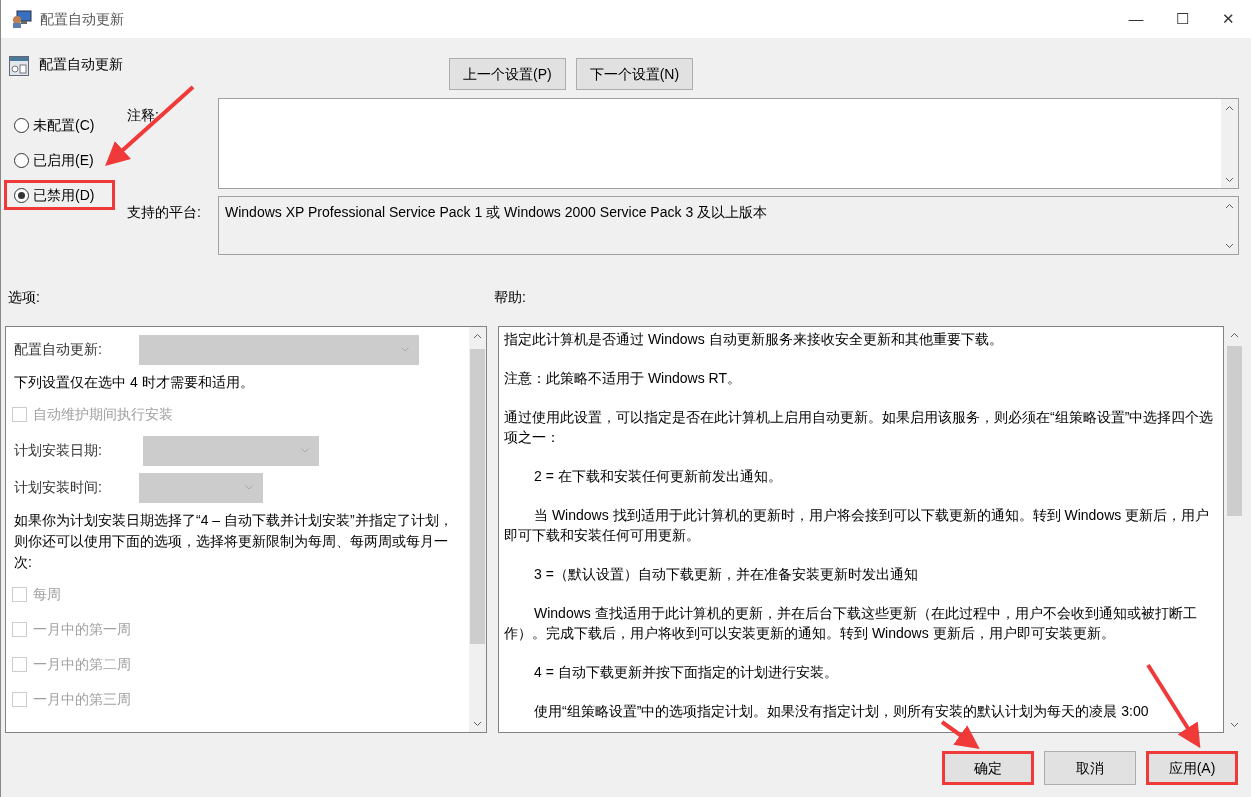 This screenshot has width=1251, height=797. I want to click on radio-option: 未配置(C), so click(59, 125).